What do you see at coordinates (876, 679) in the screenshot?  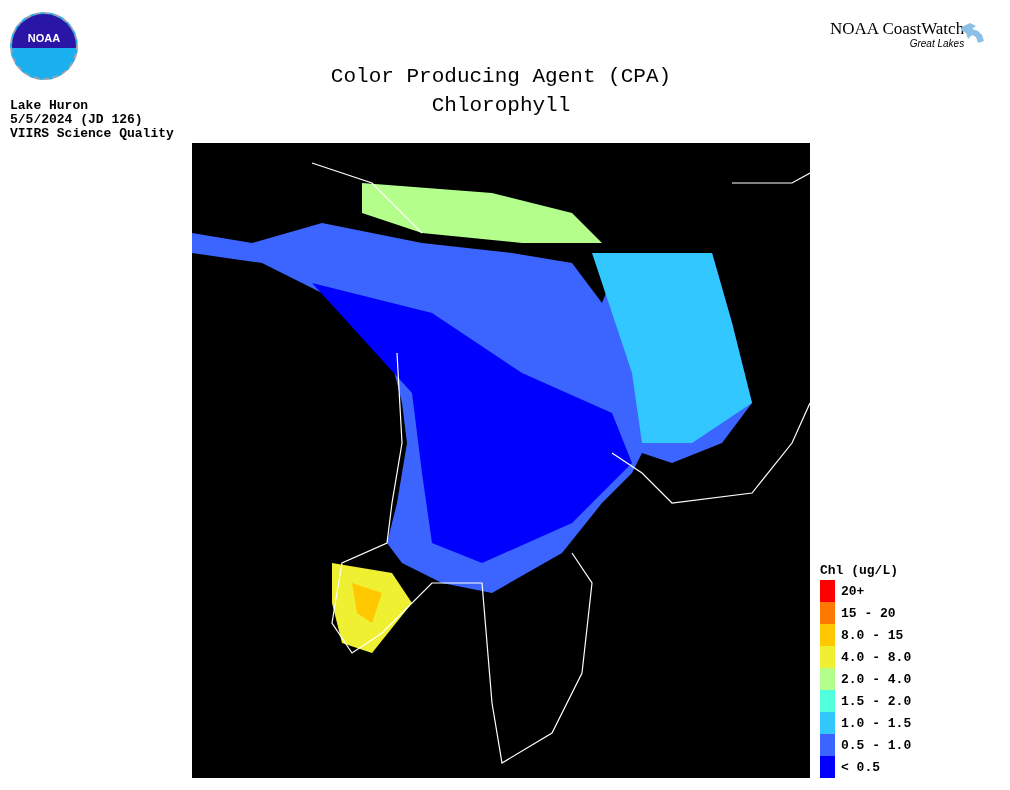 I see `legend-label: 2.0 - 4.0` at bounding box center [876, 679].